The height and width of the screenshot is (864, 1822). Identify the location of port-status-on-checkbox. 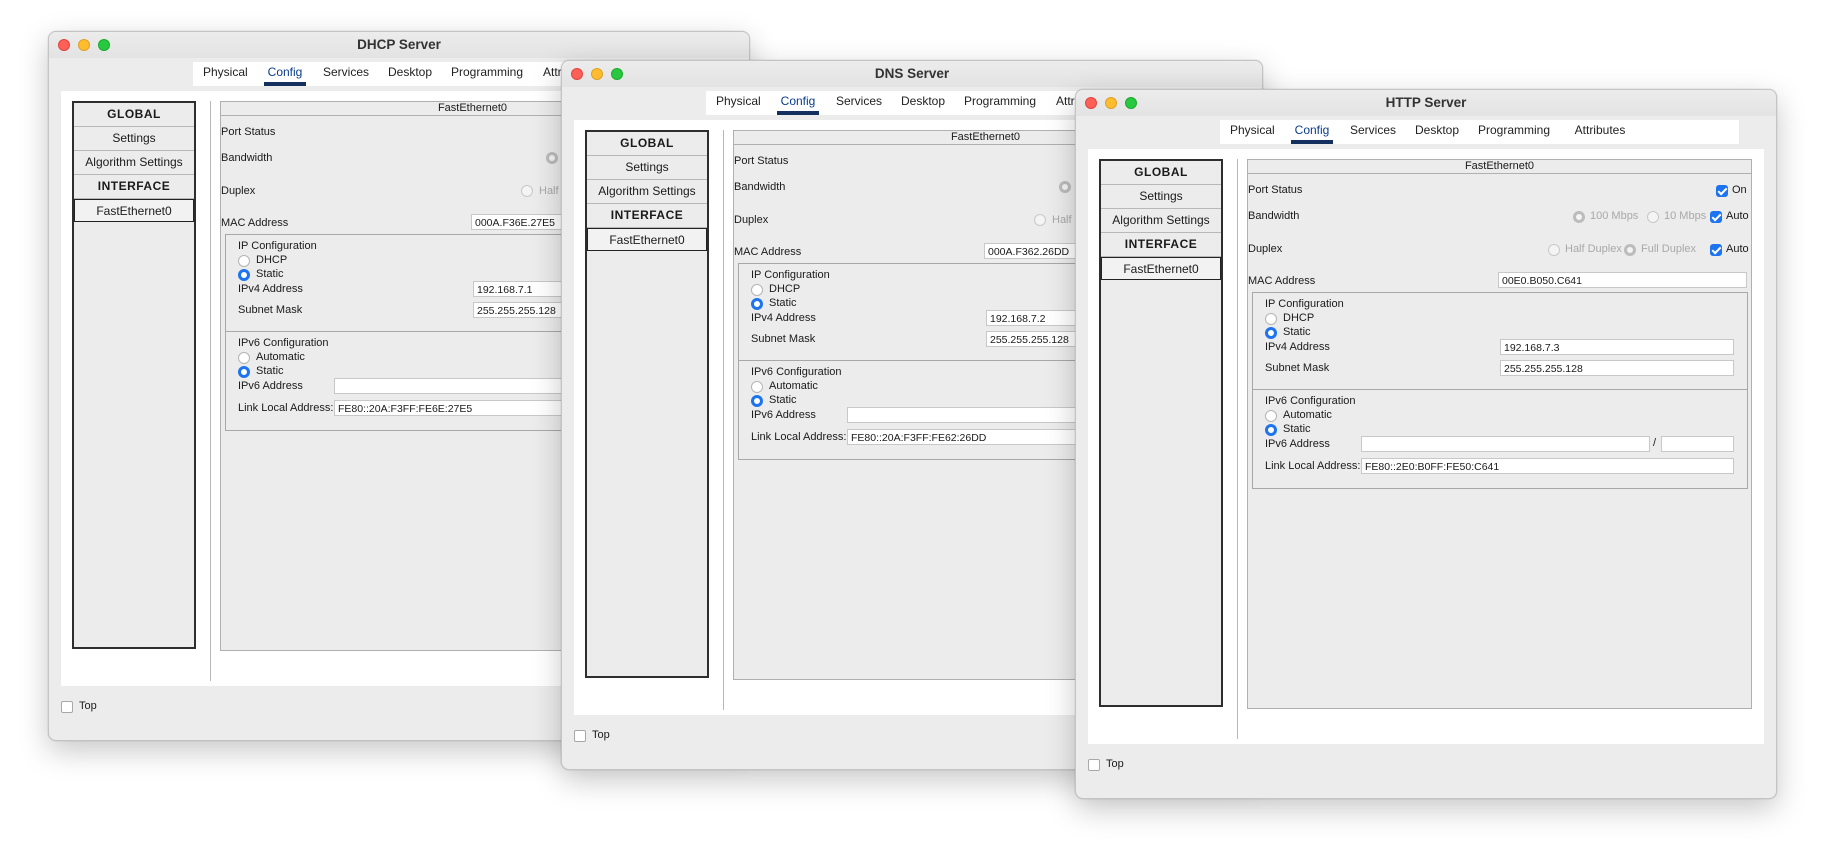
(1722, 191).